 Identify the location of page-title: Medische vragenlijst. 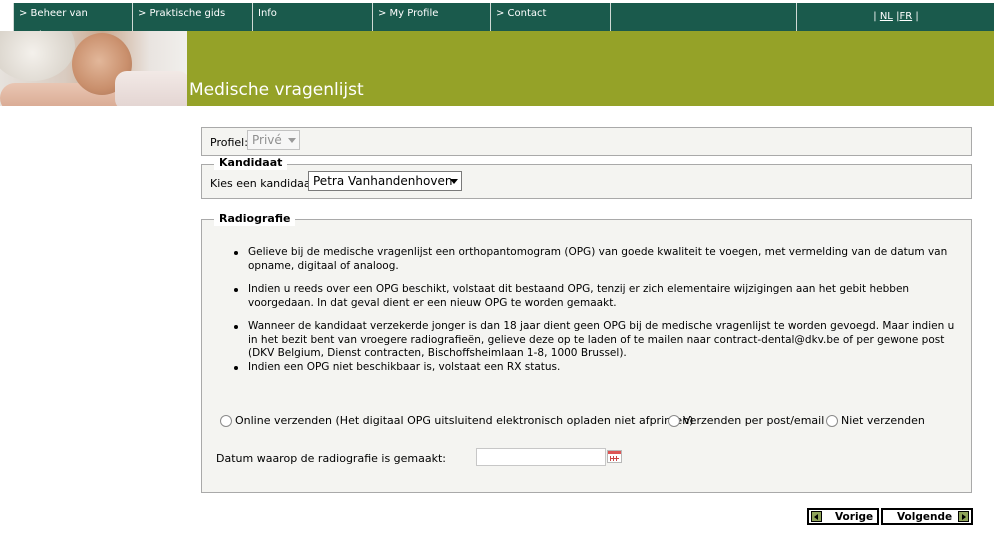
(276, 90).